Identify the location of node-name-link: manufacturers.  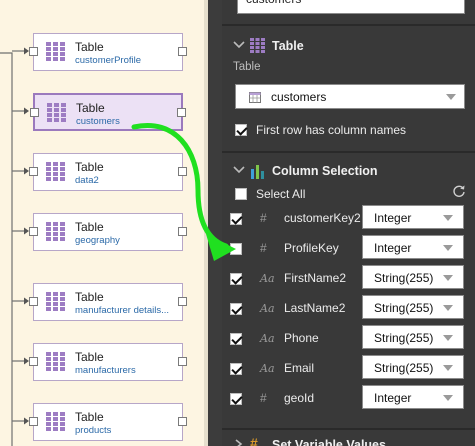
(105, 370).